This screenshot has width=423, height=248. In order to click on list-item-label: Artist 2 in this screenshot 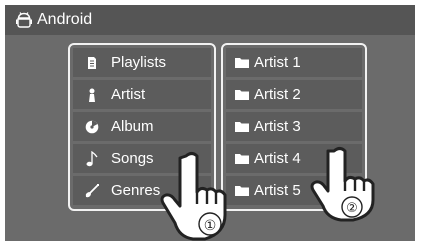, I will do `click(277, 94)`.